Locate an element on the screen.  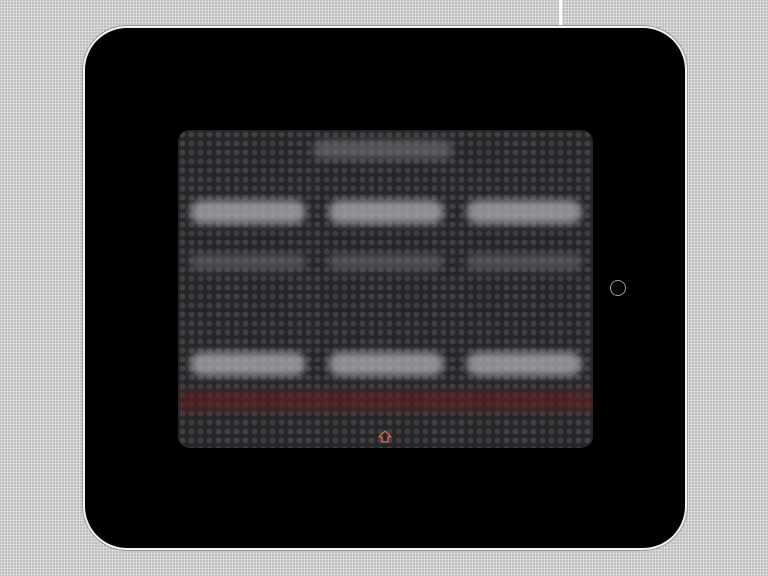
device-cable is located at coordinates (560, 13).